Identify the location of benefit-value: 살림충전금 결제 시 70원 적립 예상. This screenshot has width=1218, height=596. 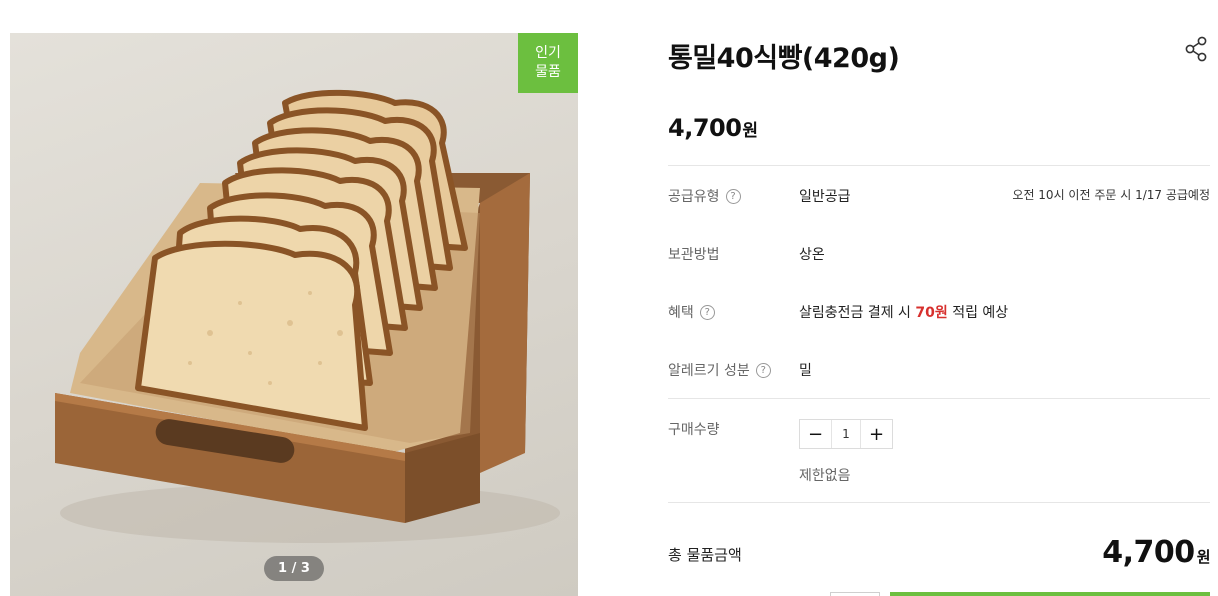
(903, 312).